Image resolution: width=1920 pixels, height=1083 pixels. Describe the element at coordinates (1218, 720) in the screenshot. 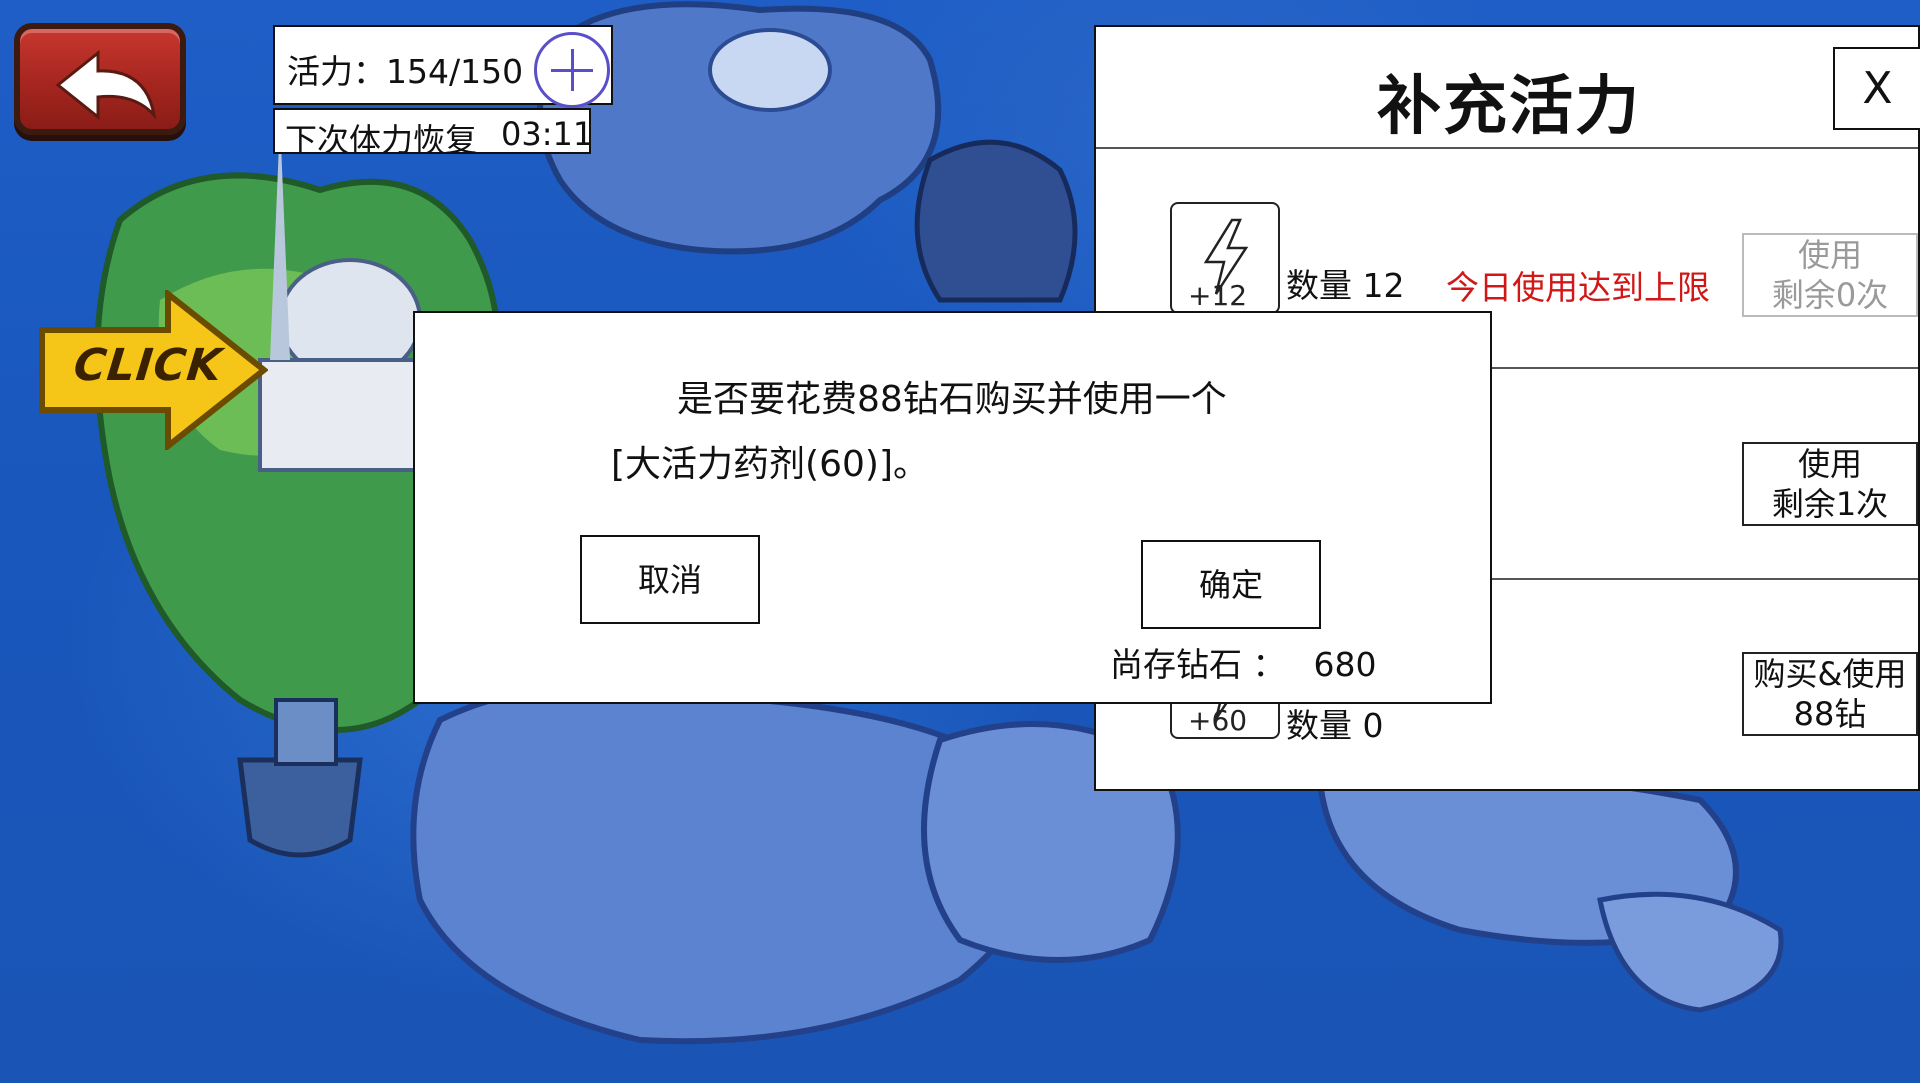

I see `item-amount: +60` at that location.